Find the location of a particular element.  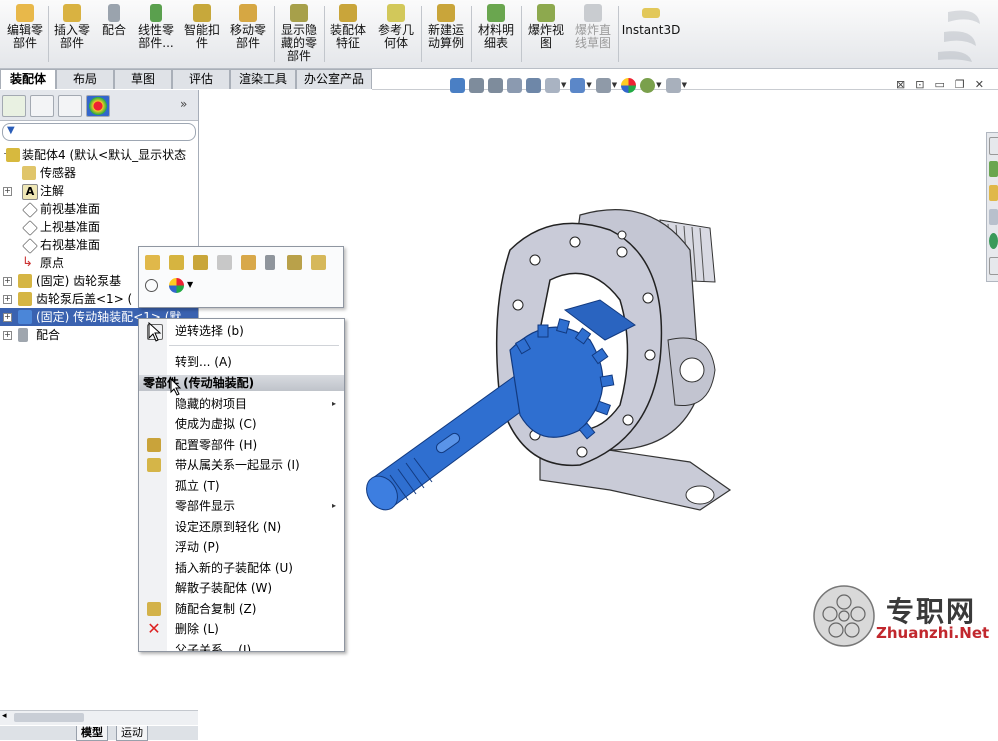

hide-components-icon is located at coordinates (200, 262).